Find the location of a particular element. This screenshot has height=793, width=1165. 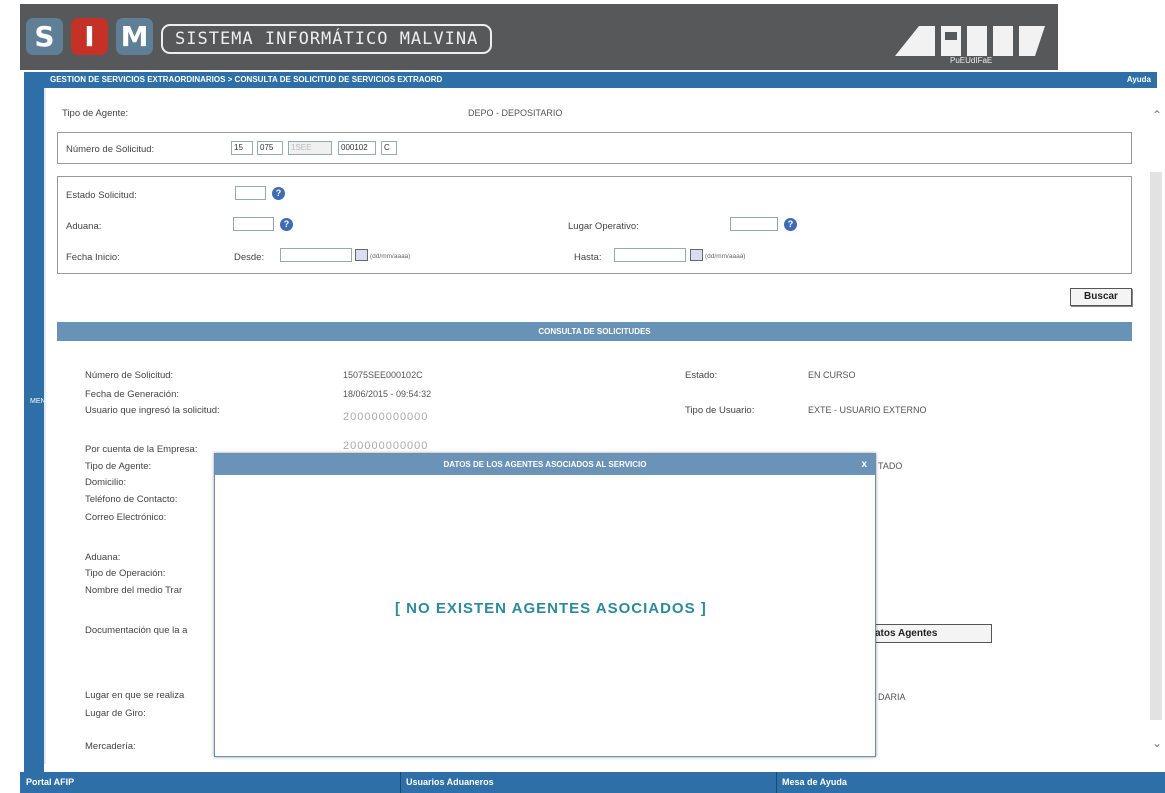

tipo-usuario-label: Tipo de Usuario: is located at coordinates (720, 410).